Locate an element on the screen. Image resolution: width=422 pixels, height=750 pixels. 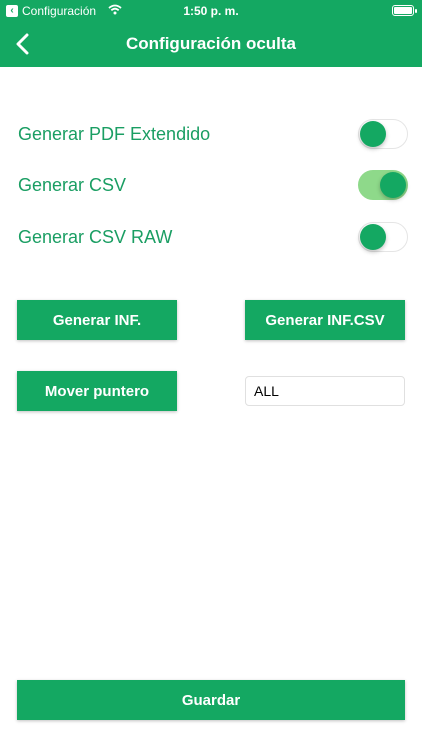
setting-label-pdf-extended: Generar PDF Extendido is located at coordinates (114, 133).